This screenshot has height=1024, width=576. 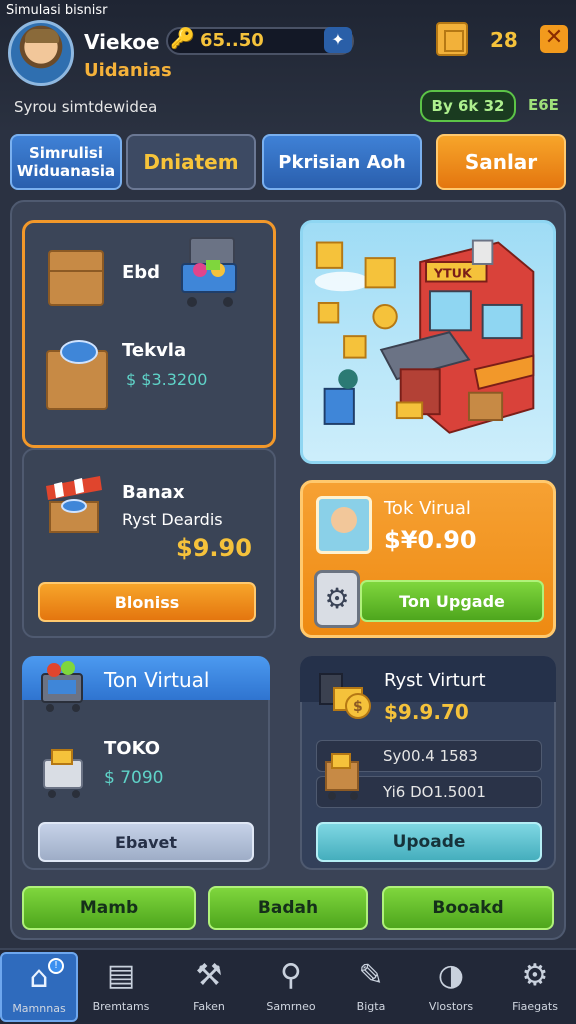 I want to click on nav-item-search: ⚲ Samrneo, so click(x=291, y=987).